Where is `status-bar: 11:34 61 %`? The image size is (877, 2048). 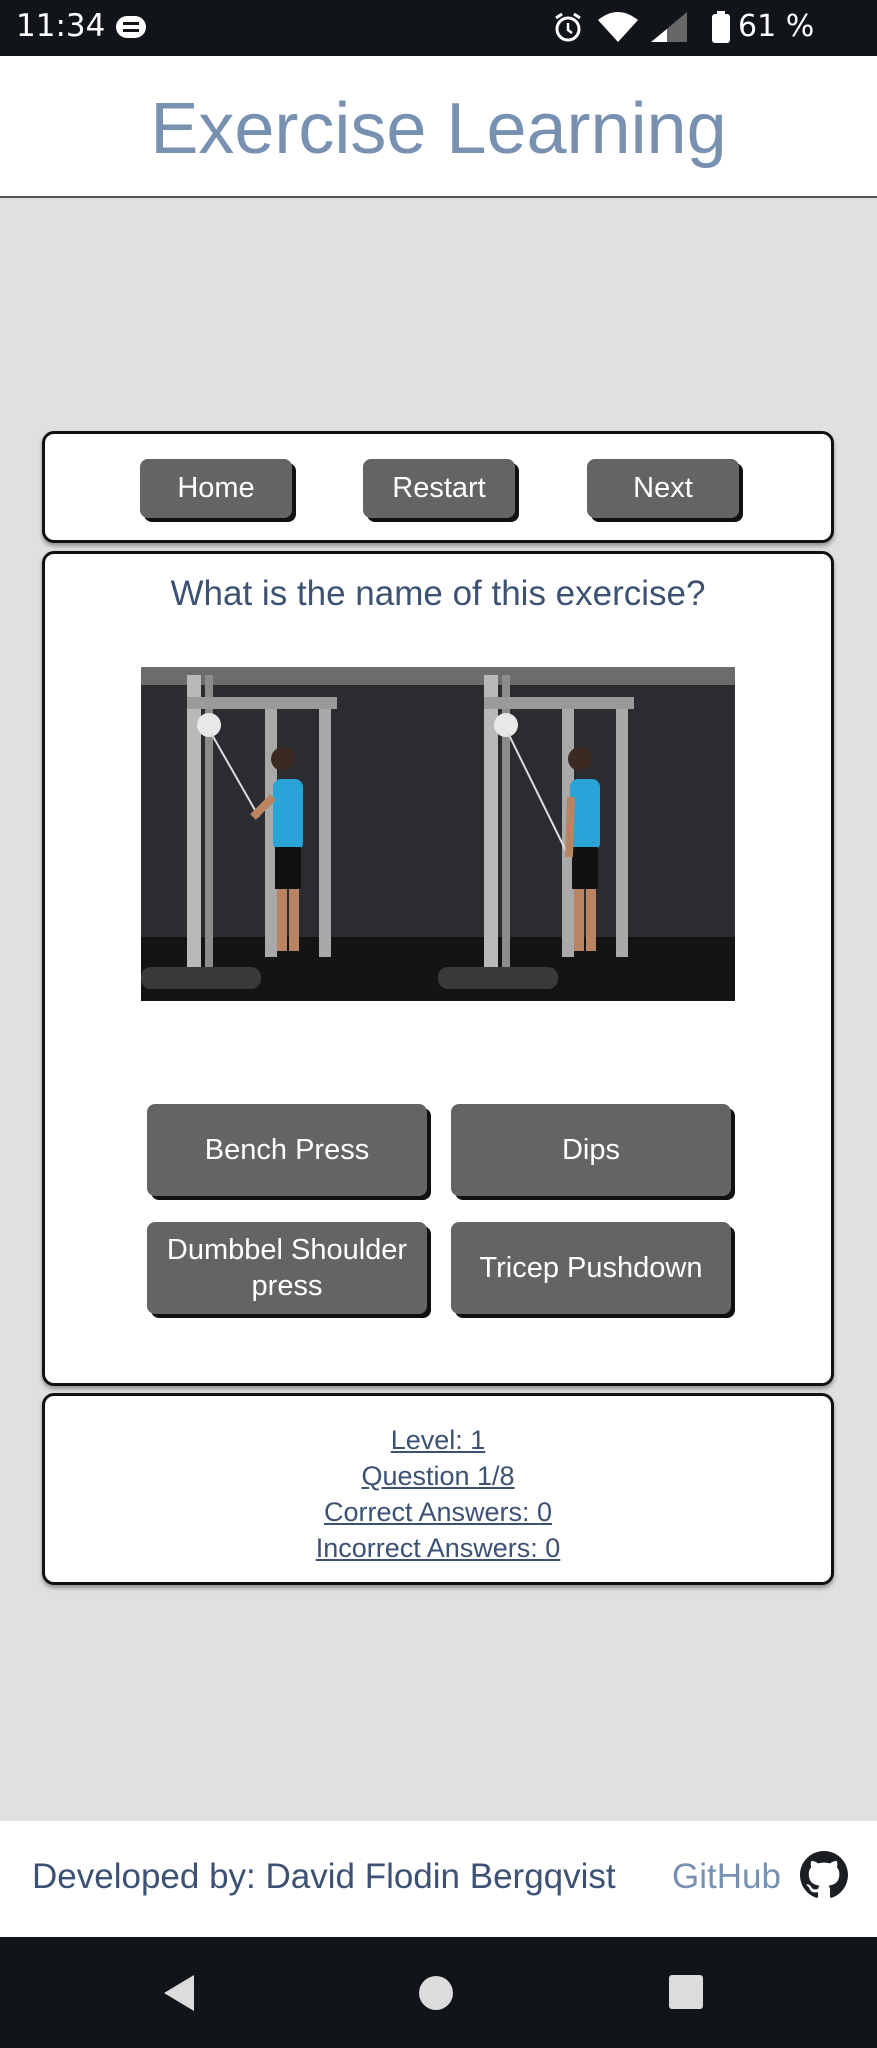
status-bar: 11:34 61 % is located at coordinates (438, 28).